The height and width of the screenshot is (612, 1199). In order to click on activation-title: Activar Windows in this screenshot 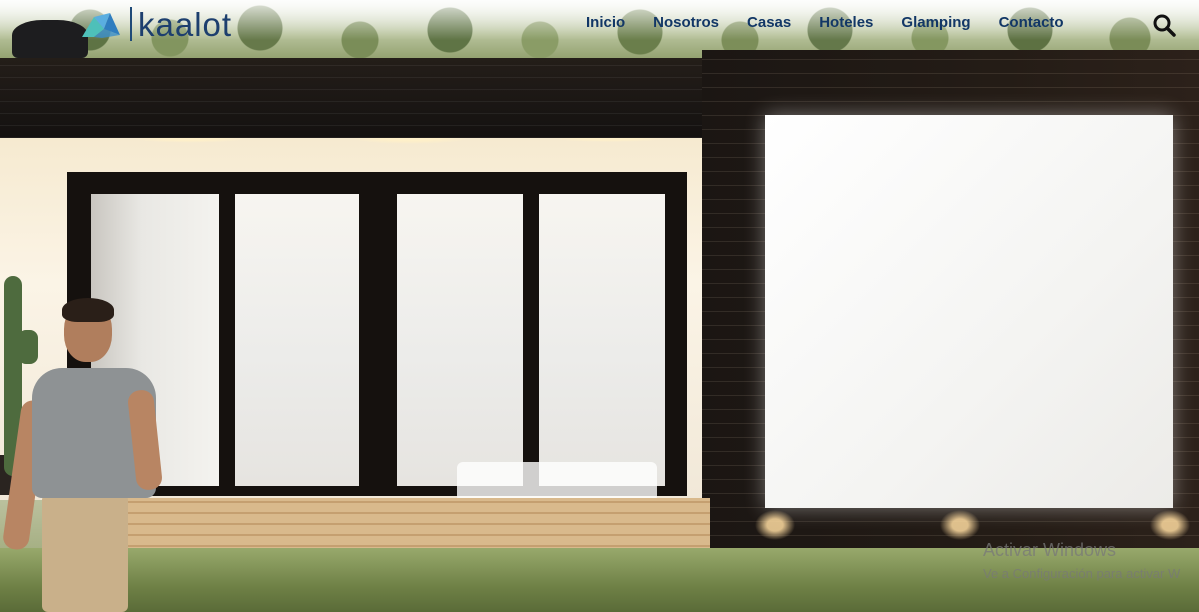, I will do `click(1050, 550)`.